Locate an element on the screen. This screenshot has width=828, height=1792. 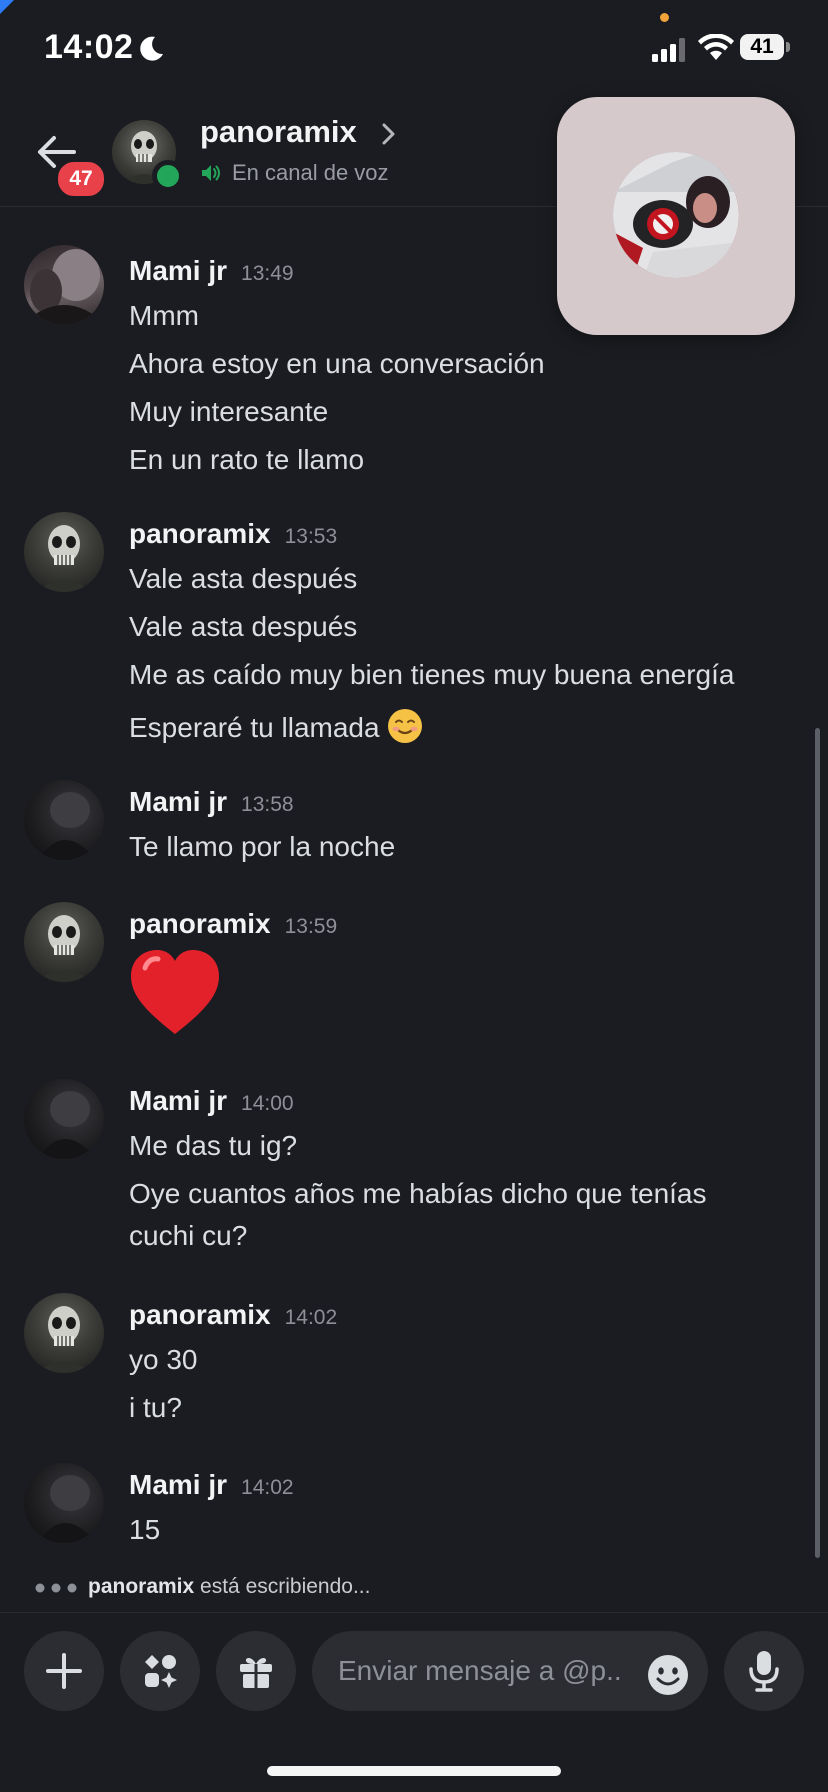
message-text: Me das tu ig? is located at coordinates (213, 1145).